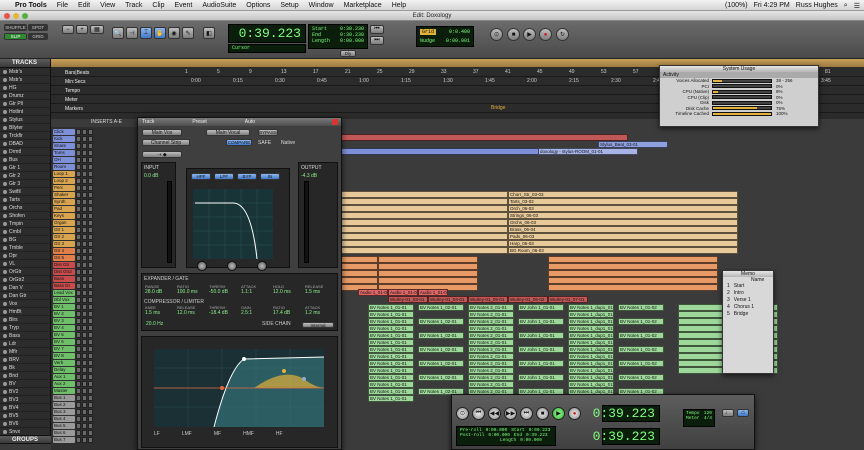 This screenshot has width=864, height=450. What do you see at coordinates (25, 128) in the screenshot?
I see `track-list-item: Bllyter` at bounding box center [25, 128].